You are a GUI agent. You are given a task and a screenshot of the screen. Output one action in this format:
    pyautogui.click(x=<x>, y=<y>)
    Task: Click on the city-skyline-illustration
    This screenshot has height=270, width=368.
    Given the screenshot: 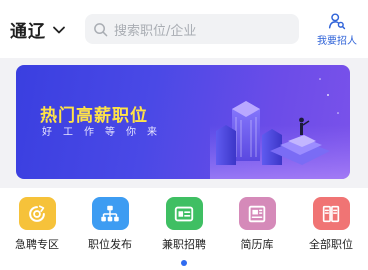 What is the action you would take?
    pyautogui.click(x=280, y=128)
    